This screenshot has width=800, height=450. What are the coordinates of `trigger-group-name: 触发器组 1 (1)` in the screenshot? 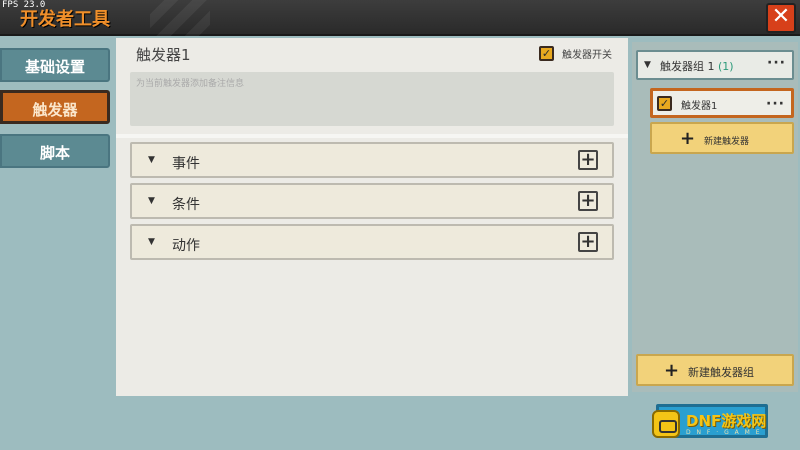 It's located at (697, 66).